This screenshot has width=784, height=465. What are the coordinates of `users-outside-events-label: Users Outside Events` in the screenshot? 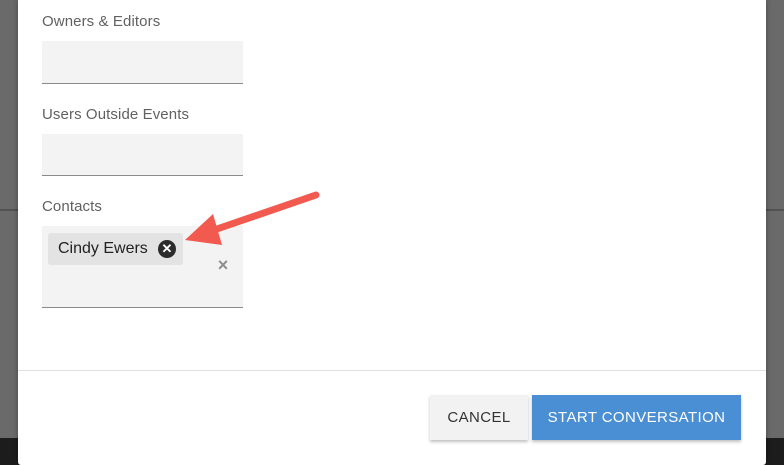 It's located at (116, 114).